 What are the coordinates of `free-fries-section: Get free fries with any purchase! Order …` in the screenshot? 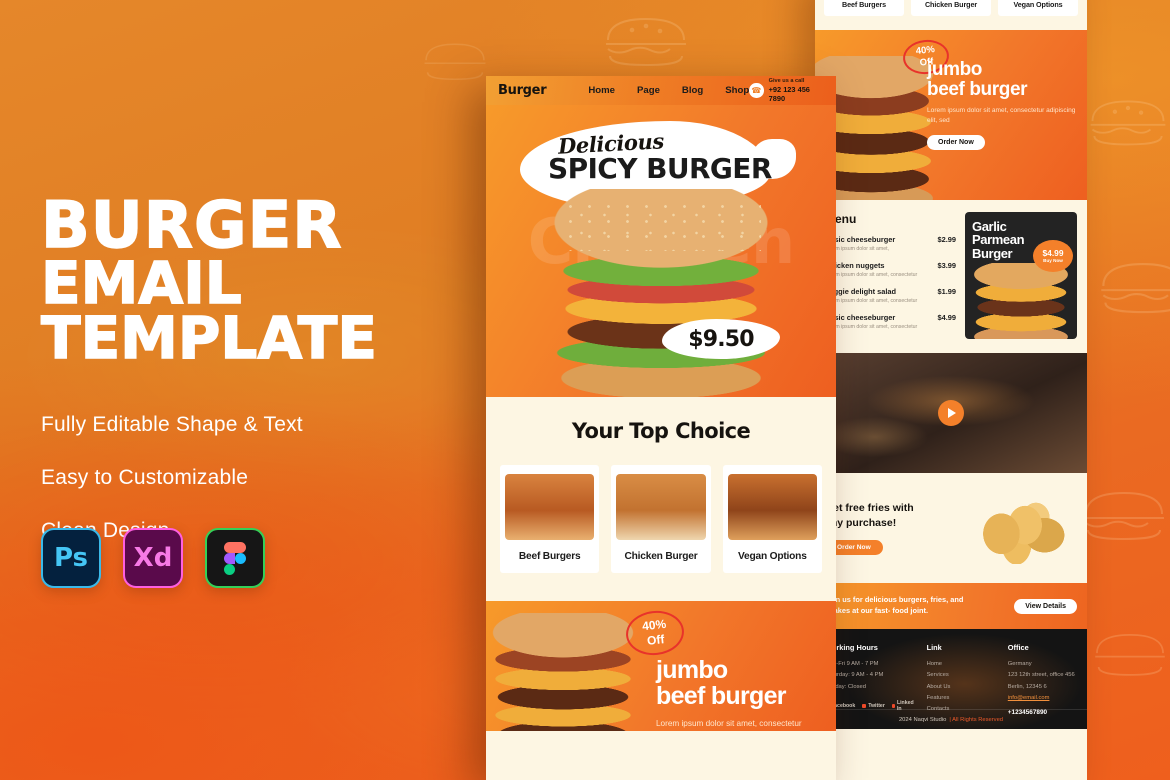 It's located at (951, 528).